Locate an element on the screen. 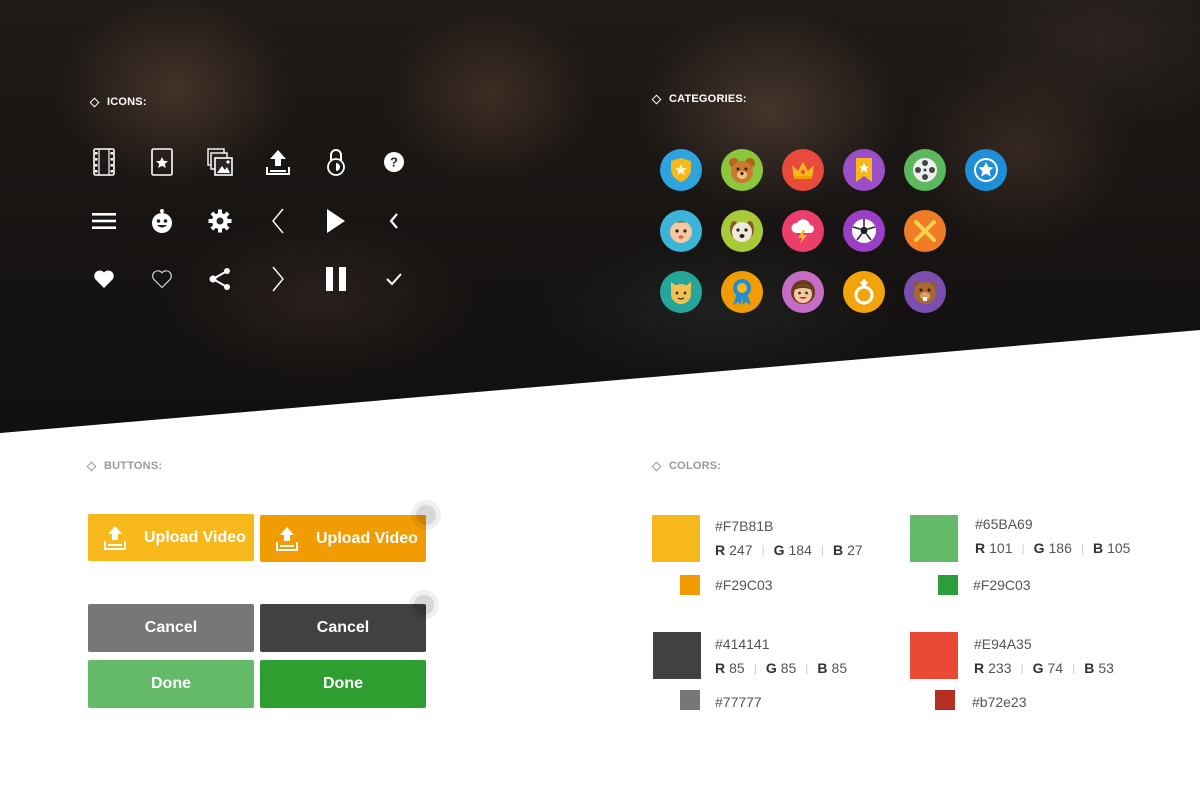  color-hex-green-alt: #F29C03 is located at coordinates (1002, 585).